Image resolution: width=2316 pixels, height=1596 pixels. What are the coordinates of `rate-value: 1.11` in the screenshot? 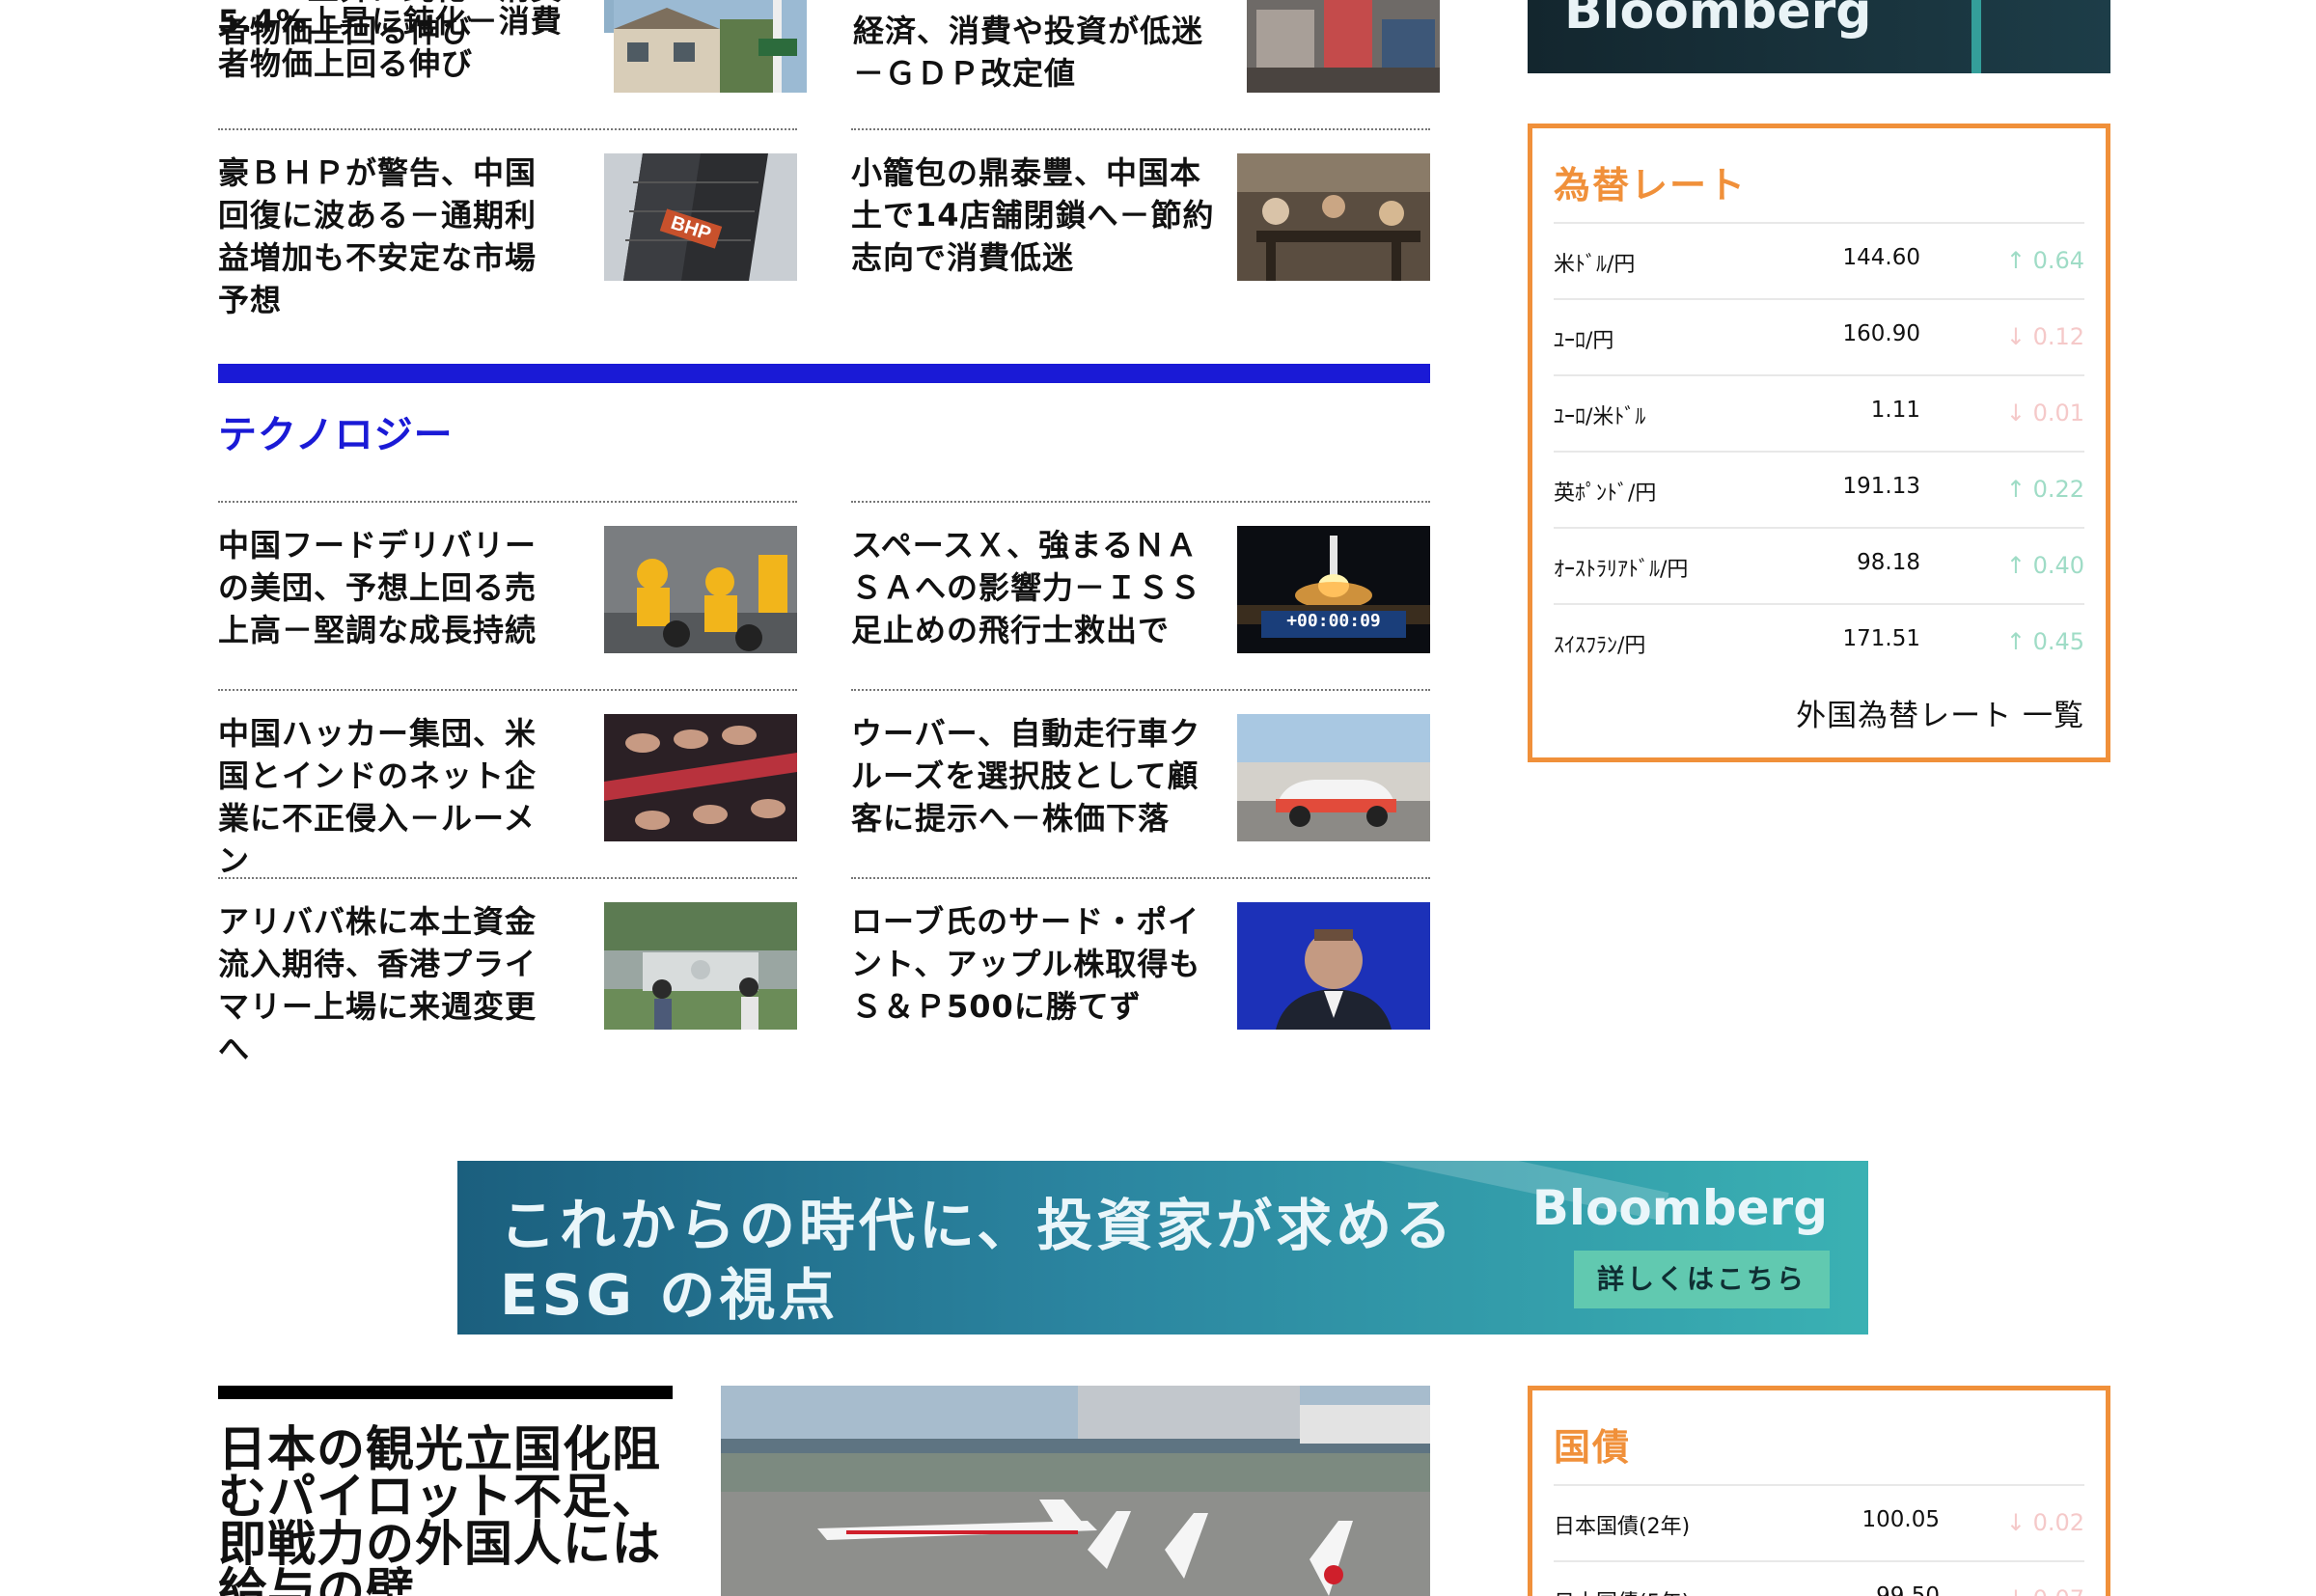 It's located at (1895, 411).